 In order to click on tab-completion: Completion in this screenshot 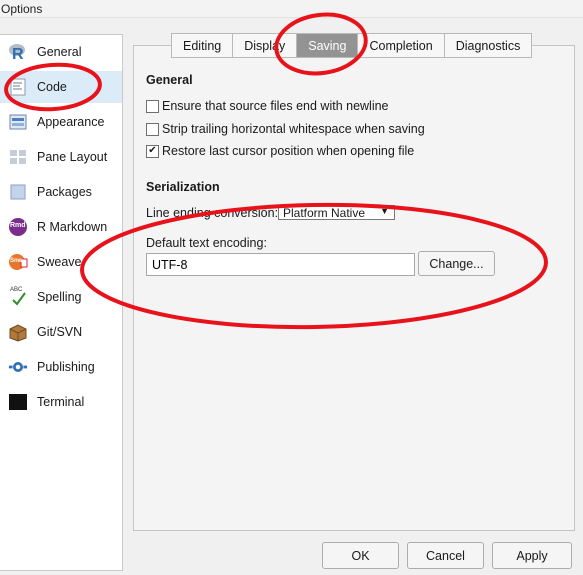, I will do `click(401, 45)`.